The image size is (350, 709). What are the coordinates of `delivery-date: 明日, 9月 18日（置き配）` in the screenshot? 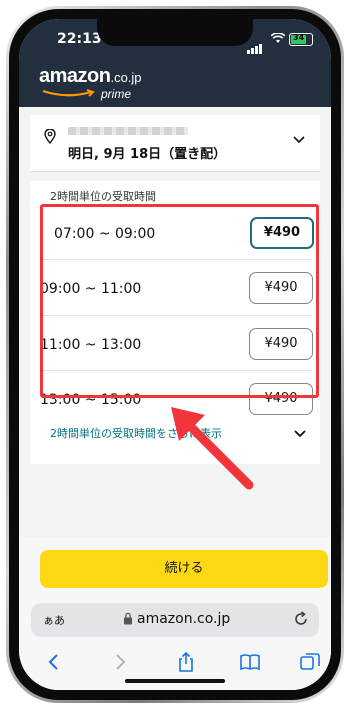 It's located at (147, 154).